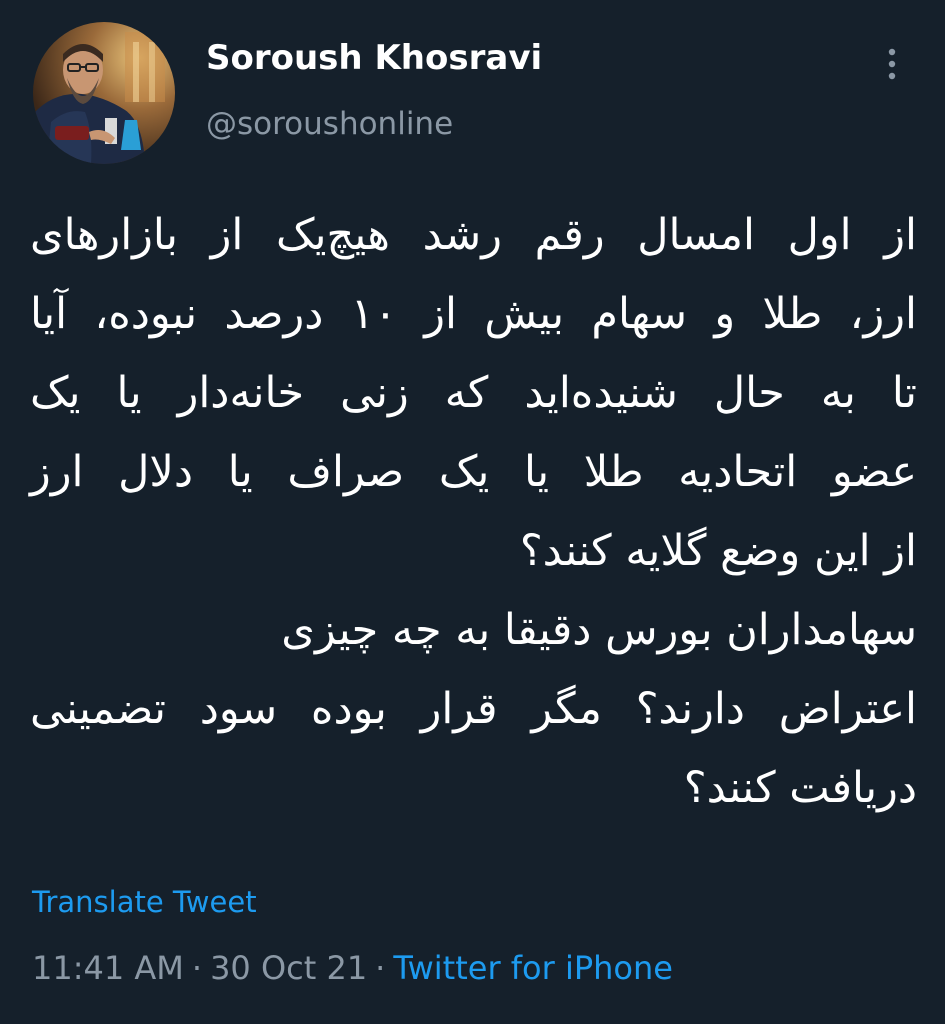  I want to click on tweet-date: 30 Oct 21, so click(288, 968).